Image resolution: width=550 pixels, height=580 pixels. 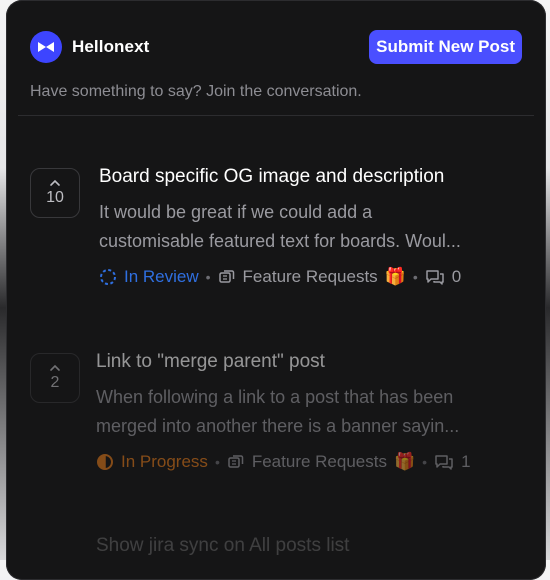 I want to click on divider, so click(x=276, y=115).